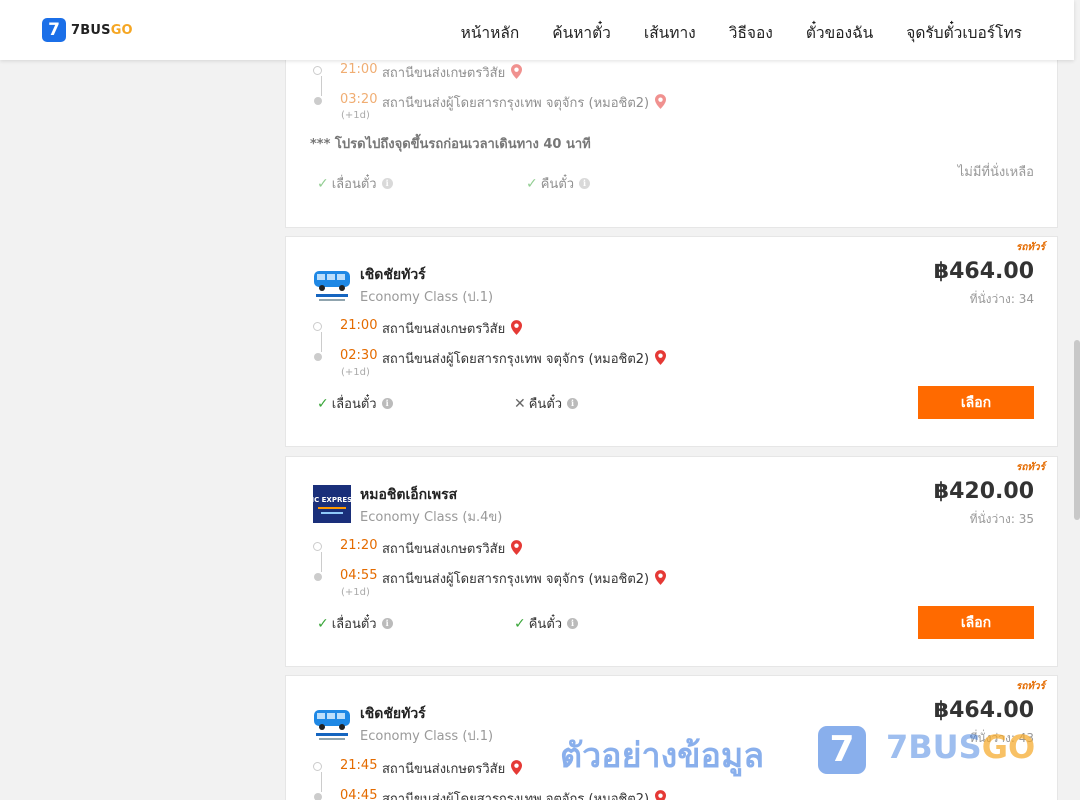  Describe the element at coordinates (359, 765) in the screenshot. I see `depart-time: 21:45` at that location.